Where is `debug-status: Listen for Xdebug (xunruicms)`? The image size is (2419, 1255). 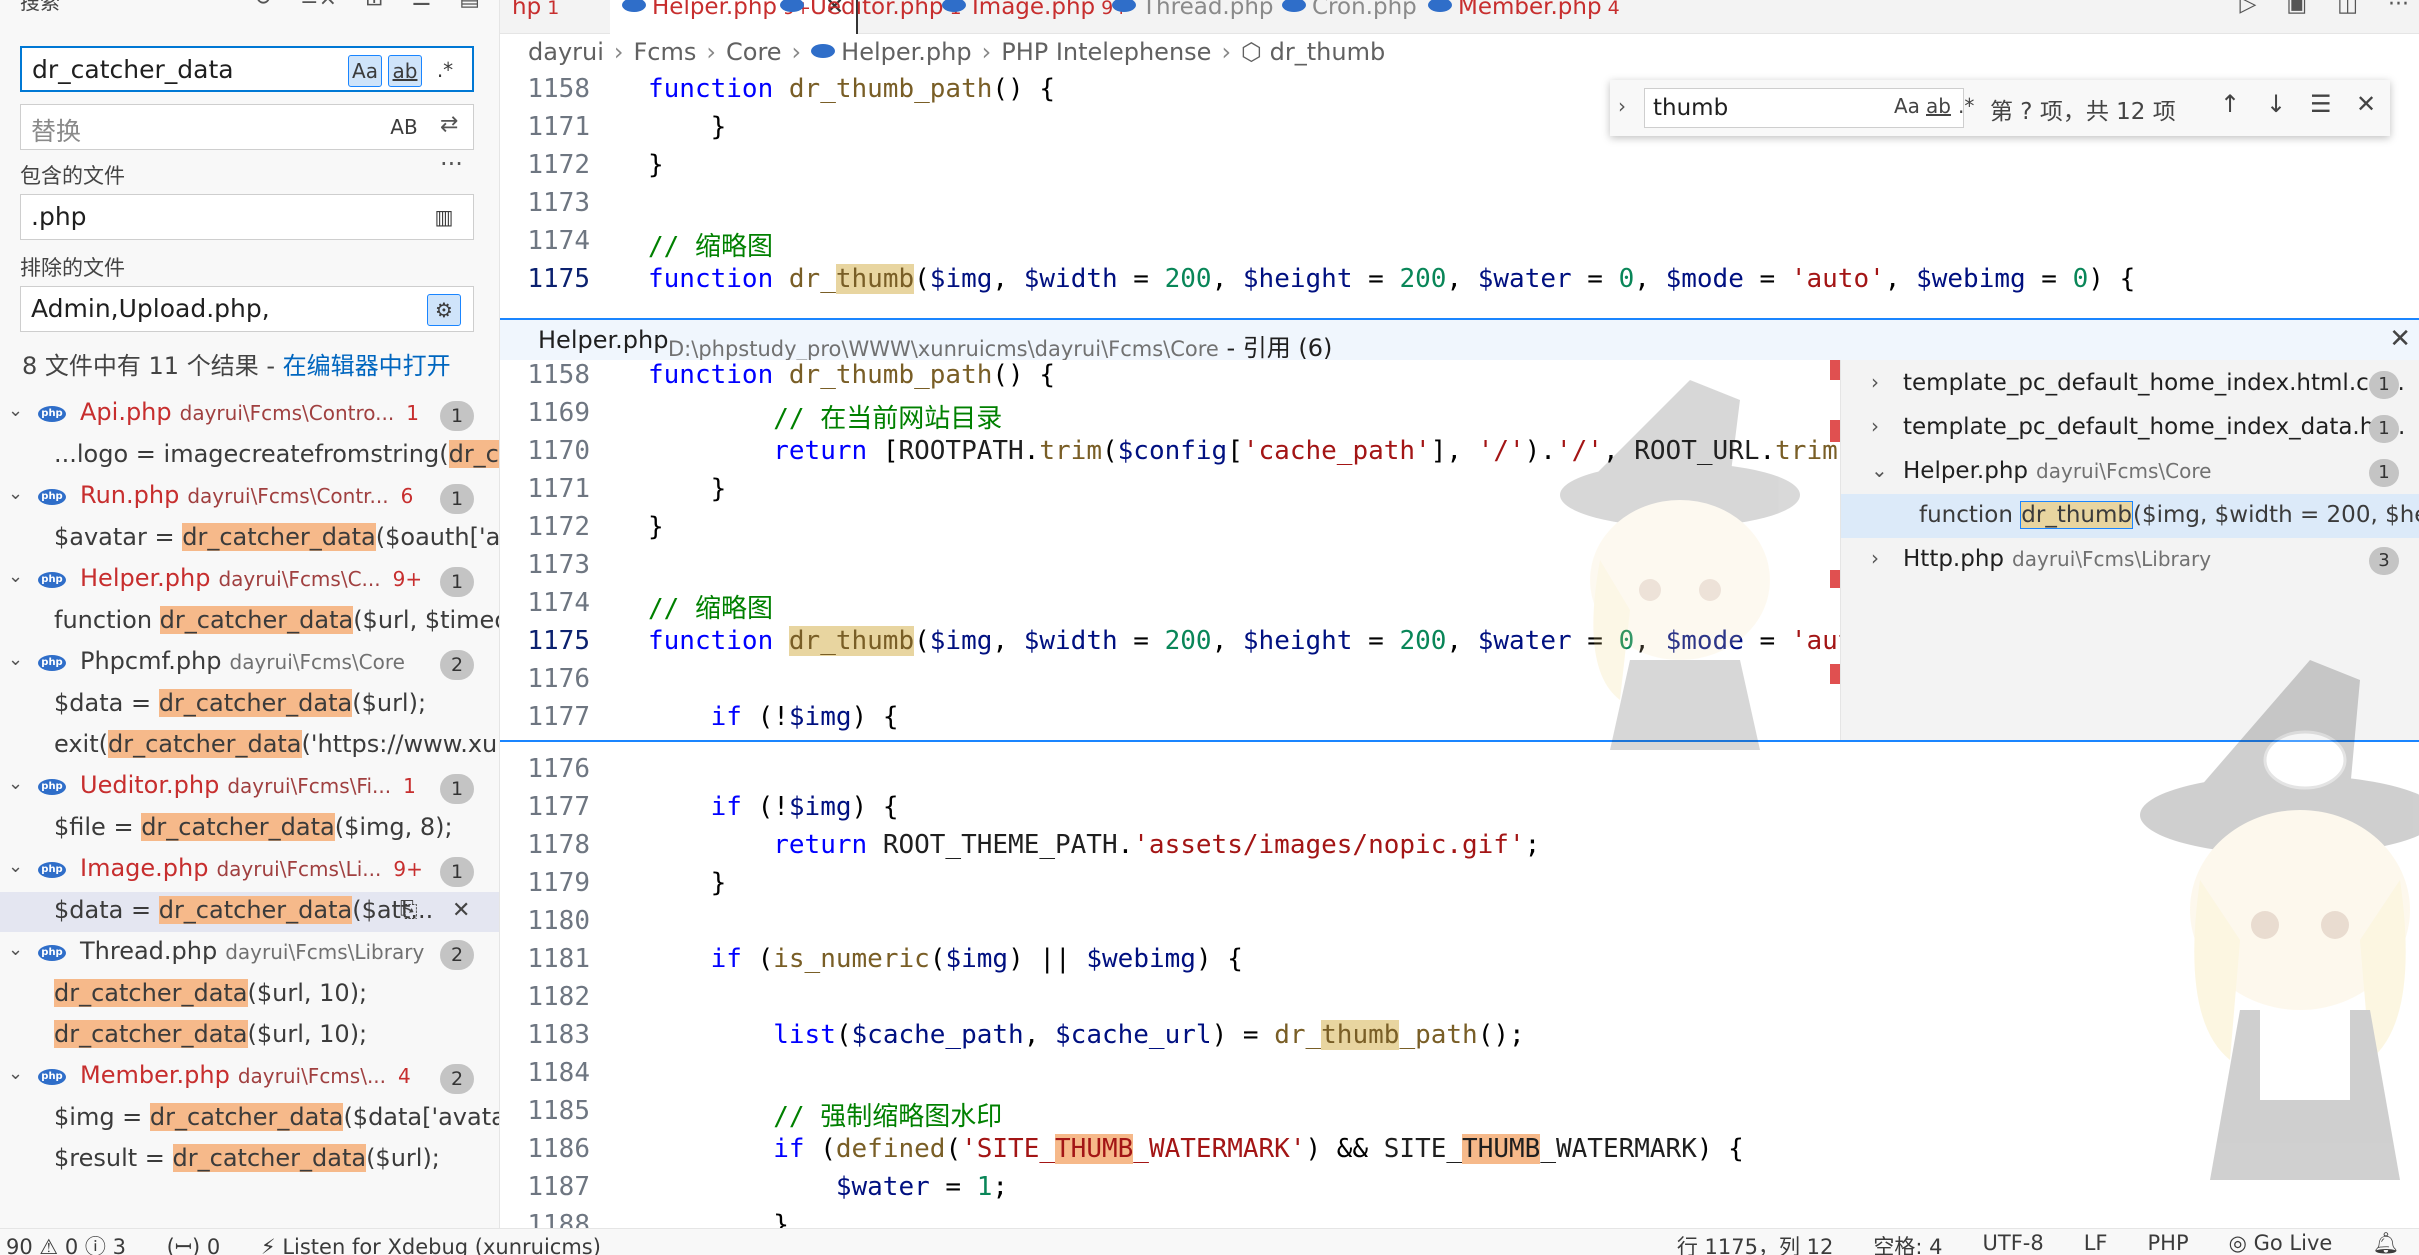 debug-status: Listen for Xdebug (xunruicms) is located at coordinates (441, 1245).